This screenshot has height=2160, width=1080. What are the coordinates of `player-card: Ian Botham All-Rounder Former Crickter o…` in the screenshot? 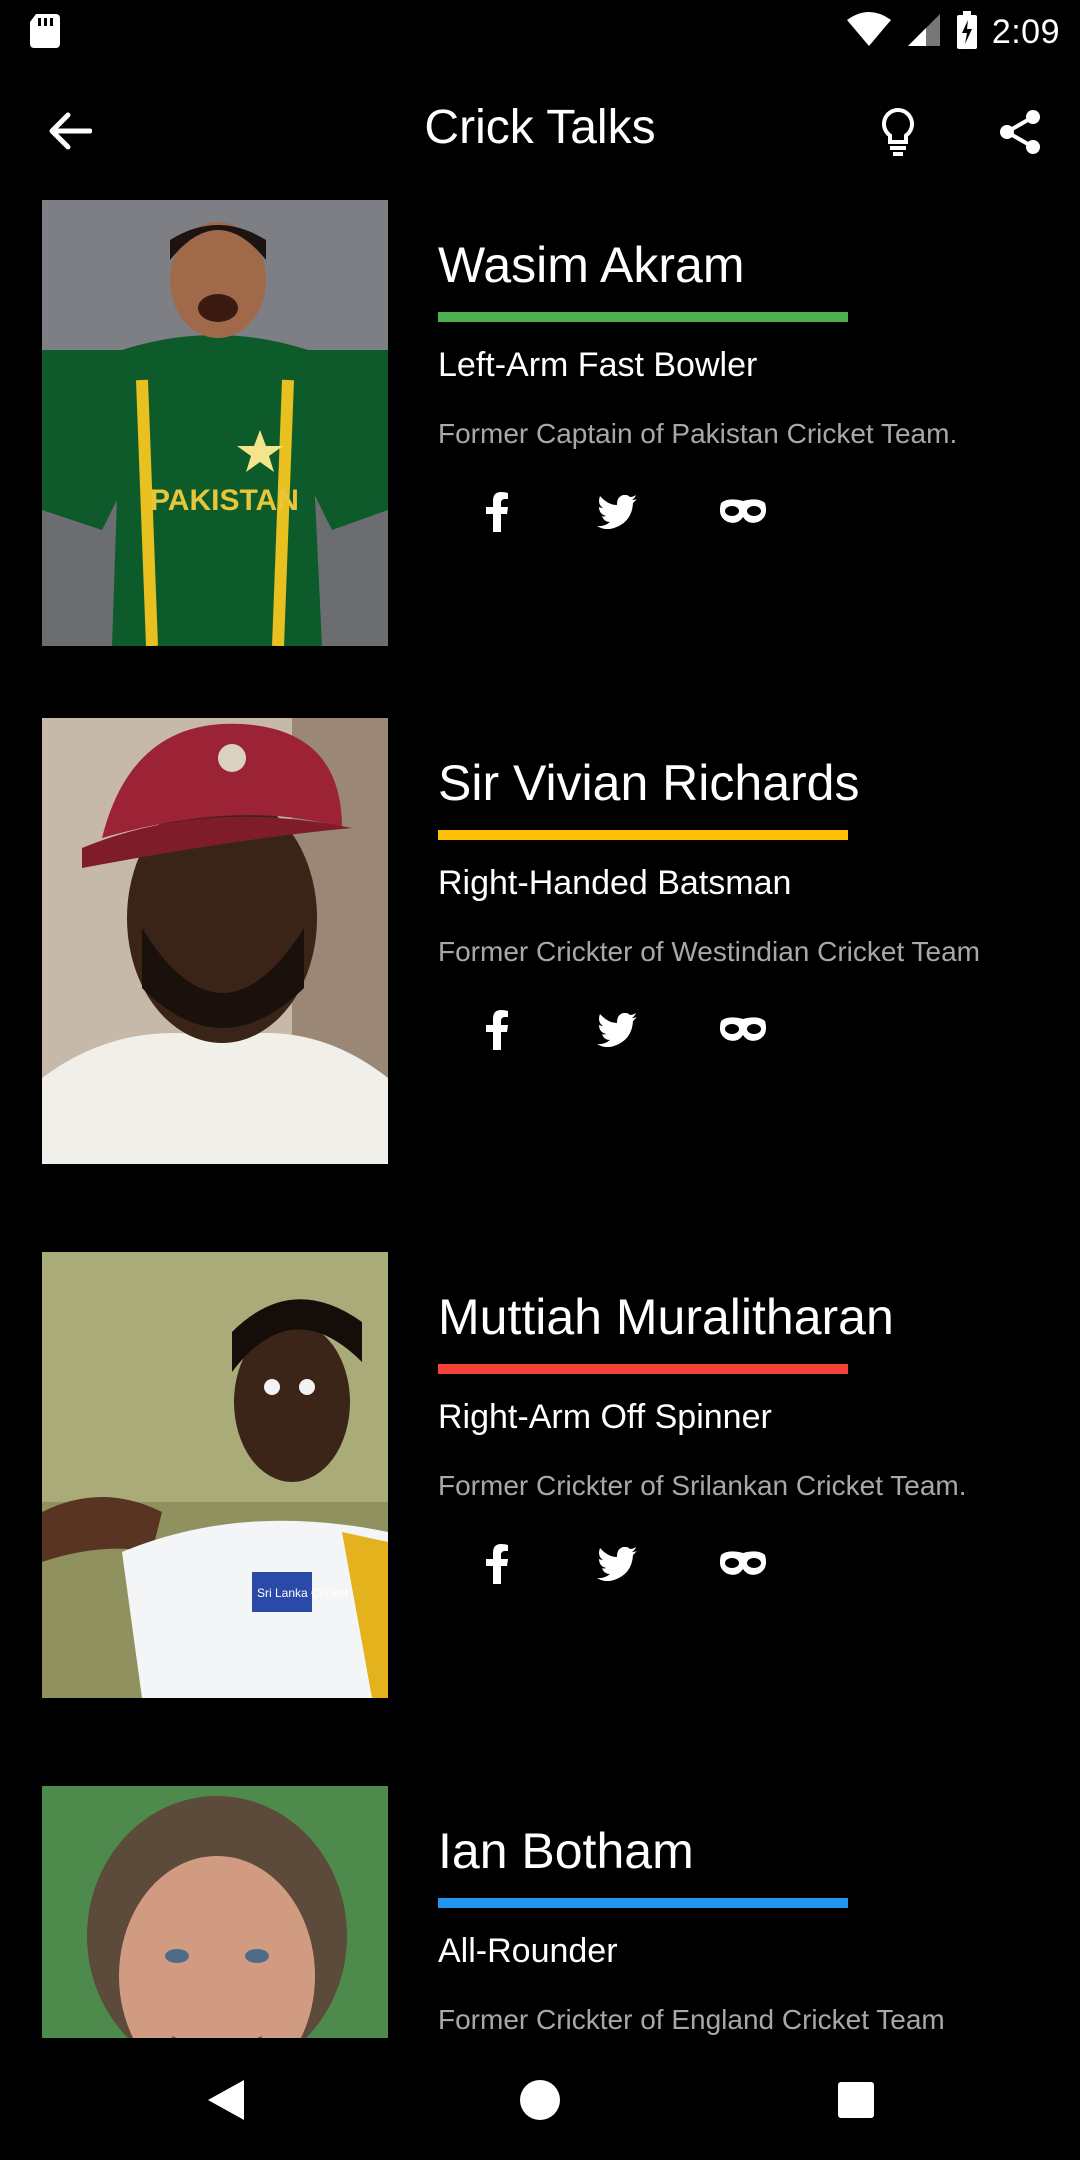 It's located at (540, 1910).